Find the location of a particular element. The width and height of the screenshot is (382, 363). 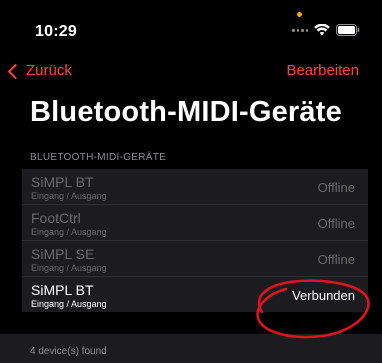

back-button: Zurück is located at coordinates (39, 70).